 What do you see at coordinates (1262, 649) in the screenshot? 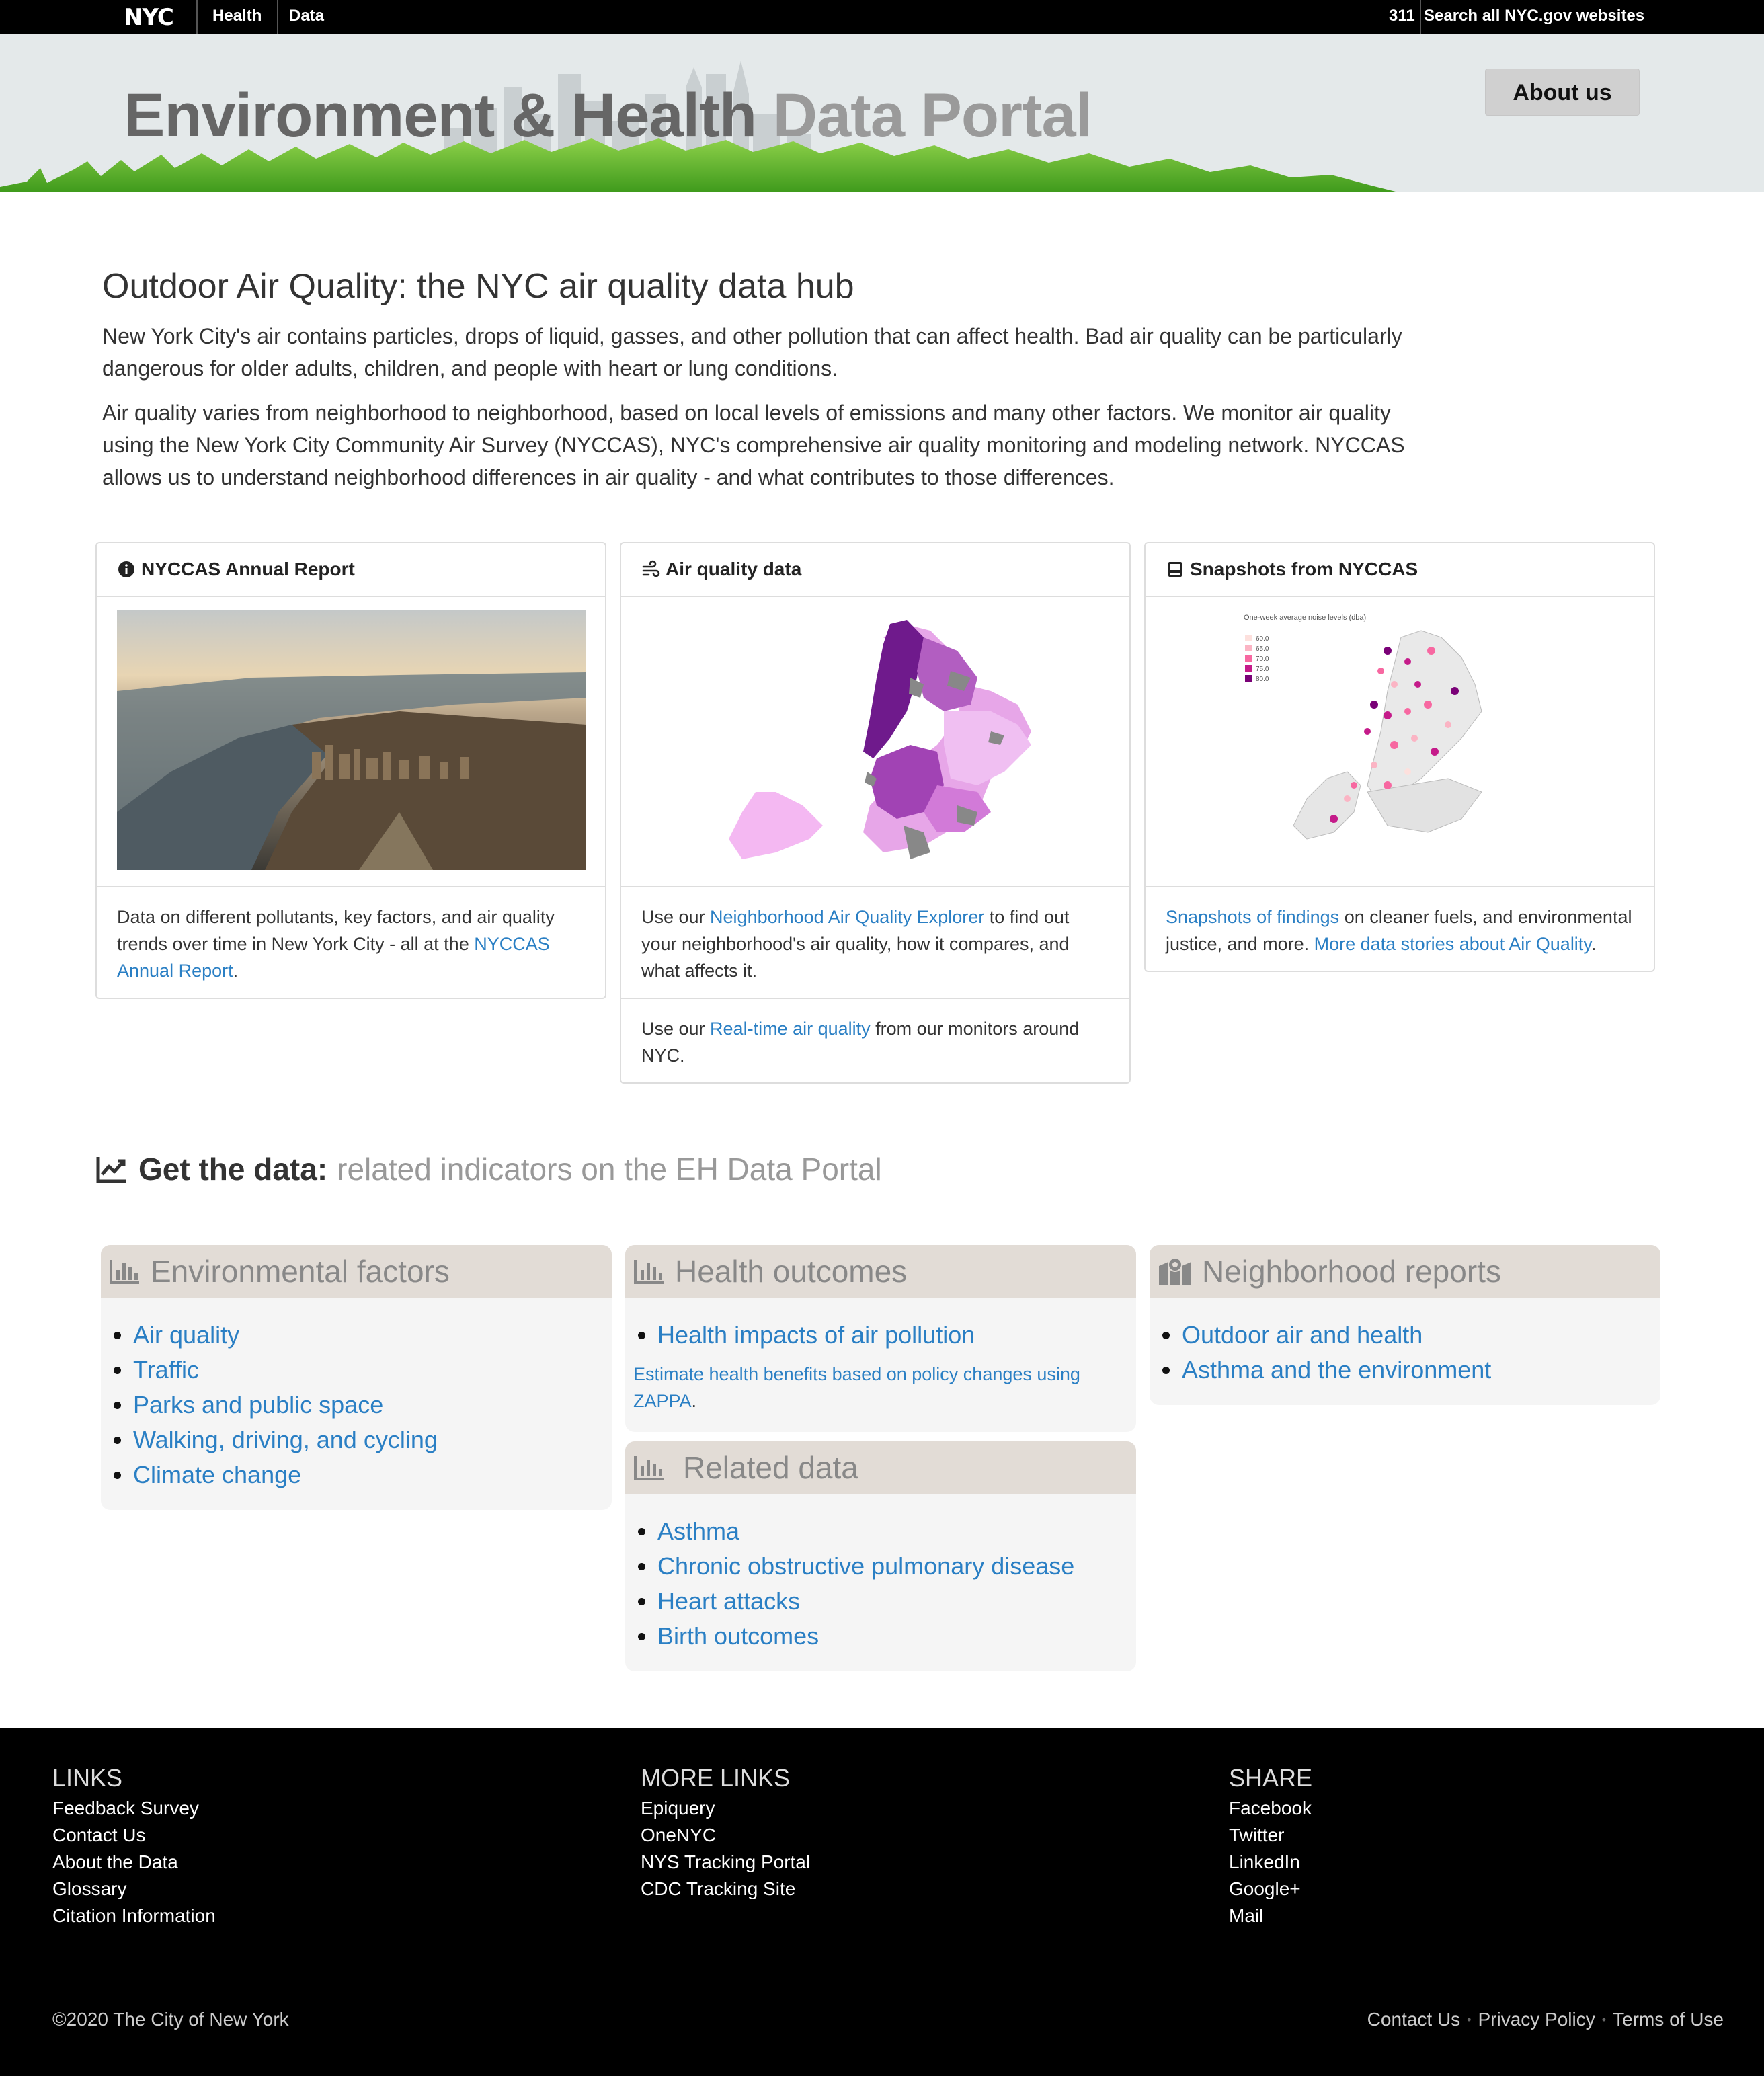
I see `legend-label: 65.0` at bounding box center [1262, 649].